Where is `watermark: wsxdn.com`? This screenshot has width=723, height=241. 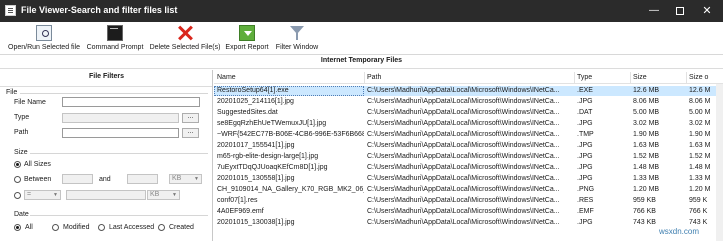
watermark: wsxdn.com is located at coordinates (679, 231).